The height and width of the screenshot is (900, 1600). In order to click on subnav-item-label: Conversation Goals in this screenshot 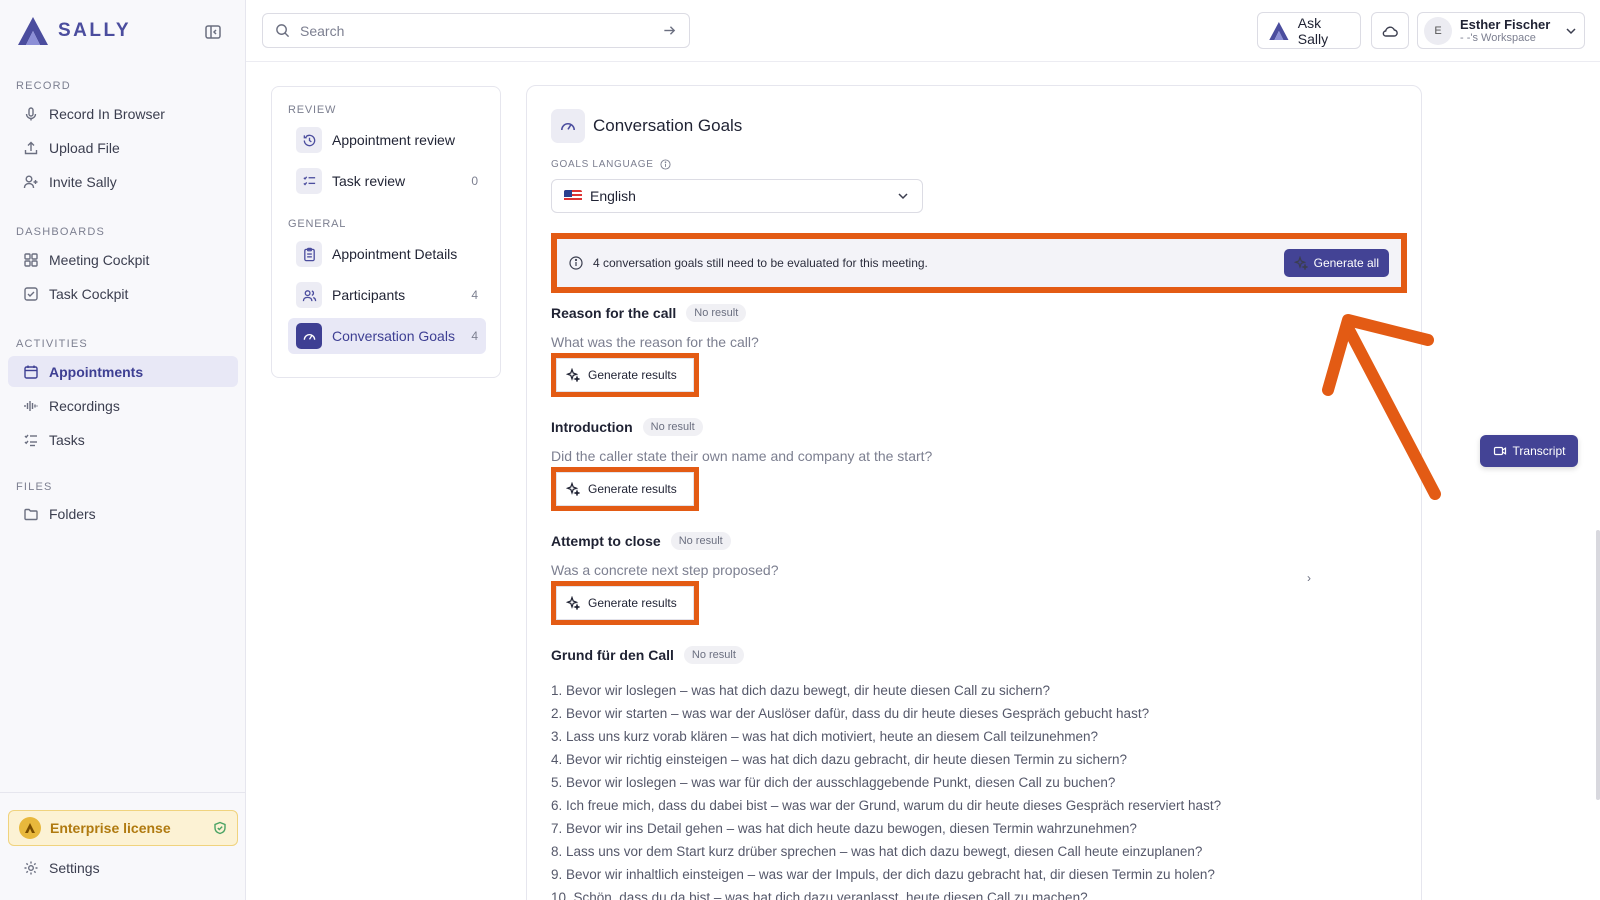, I will do `click(393, 336)`.